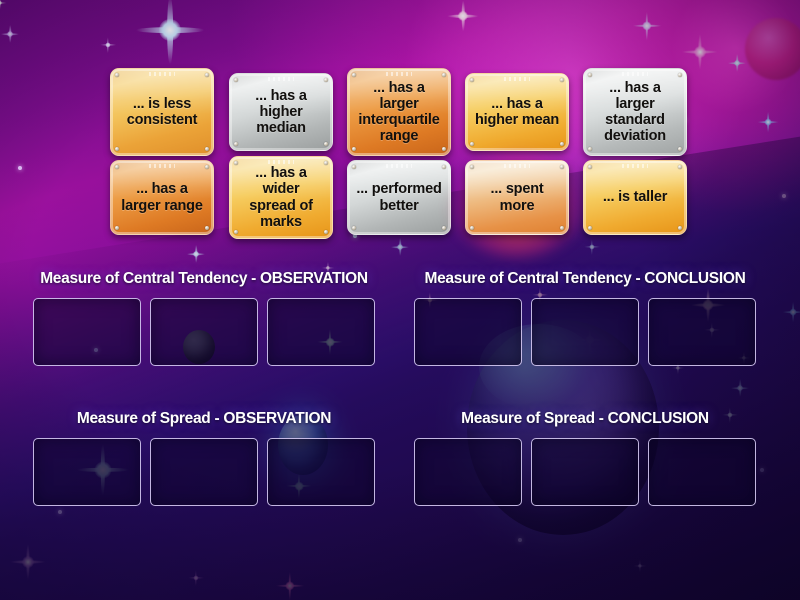 Image resolution: width=800 pixels, height=600 pixels. I want to click on word-tile-label: ... has a larger interquartile range, so click(399, 112).